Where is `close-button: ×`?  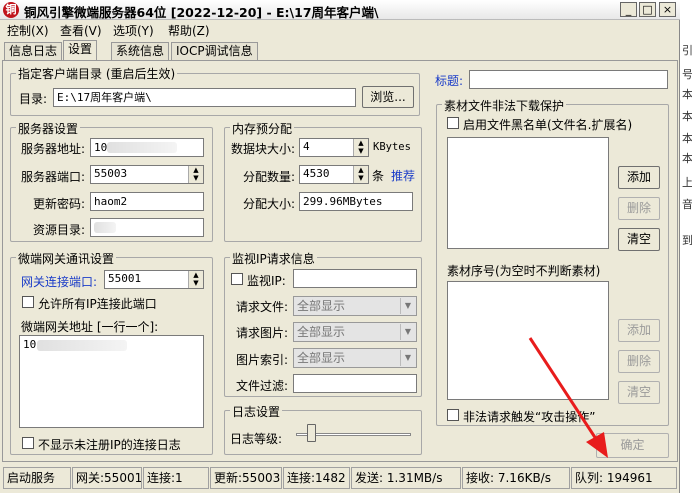 close-button: × is located at coordinates (667, 9).